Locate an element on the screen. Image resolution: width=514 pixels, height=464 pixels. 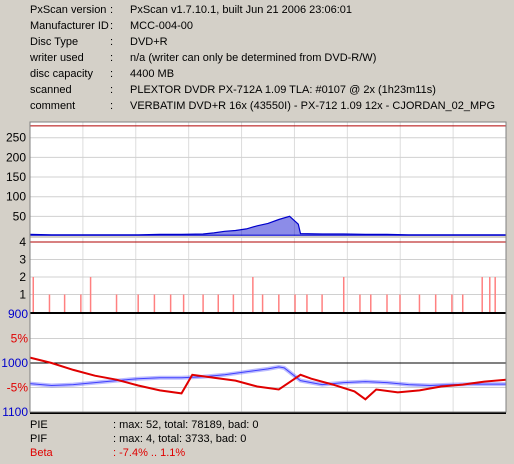
stats-row-pie: PIE : max: 52, total: 78189, bad: 0 is located at coordinates (257, 425).